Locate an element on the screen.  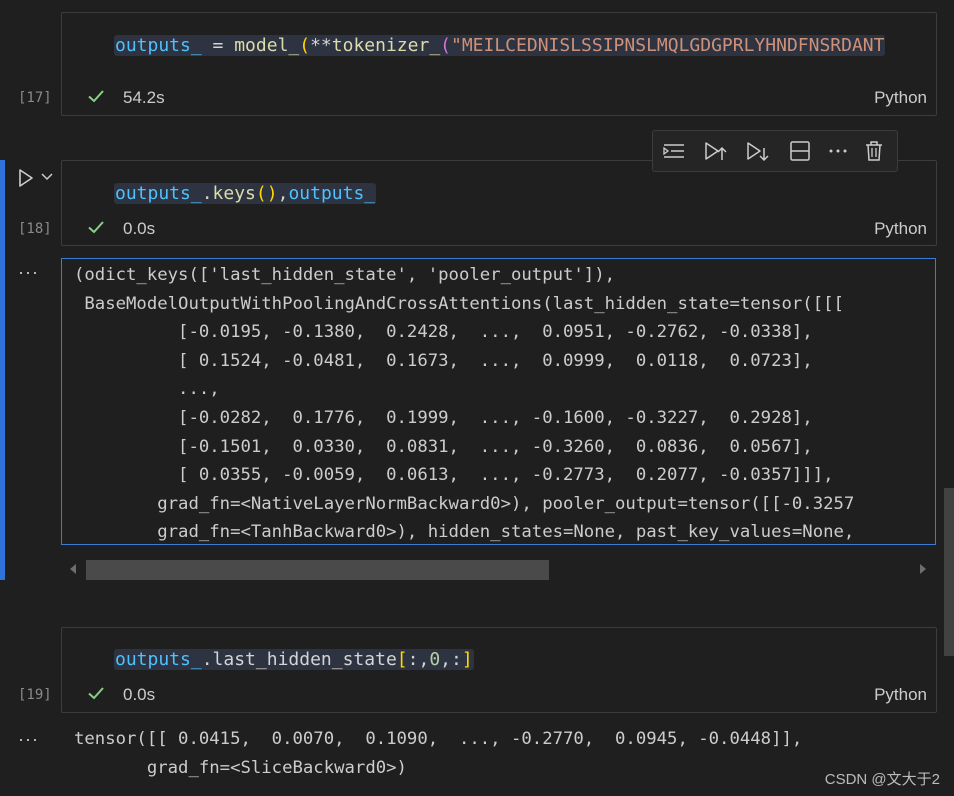
cell-19-status: 0.0s Python is located at coordinates (498, 695).